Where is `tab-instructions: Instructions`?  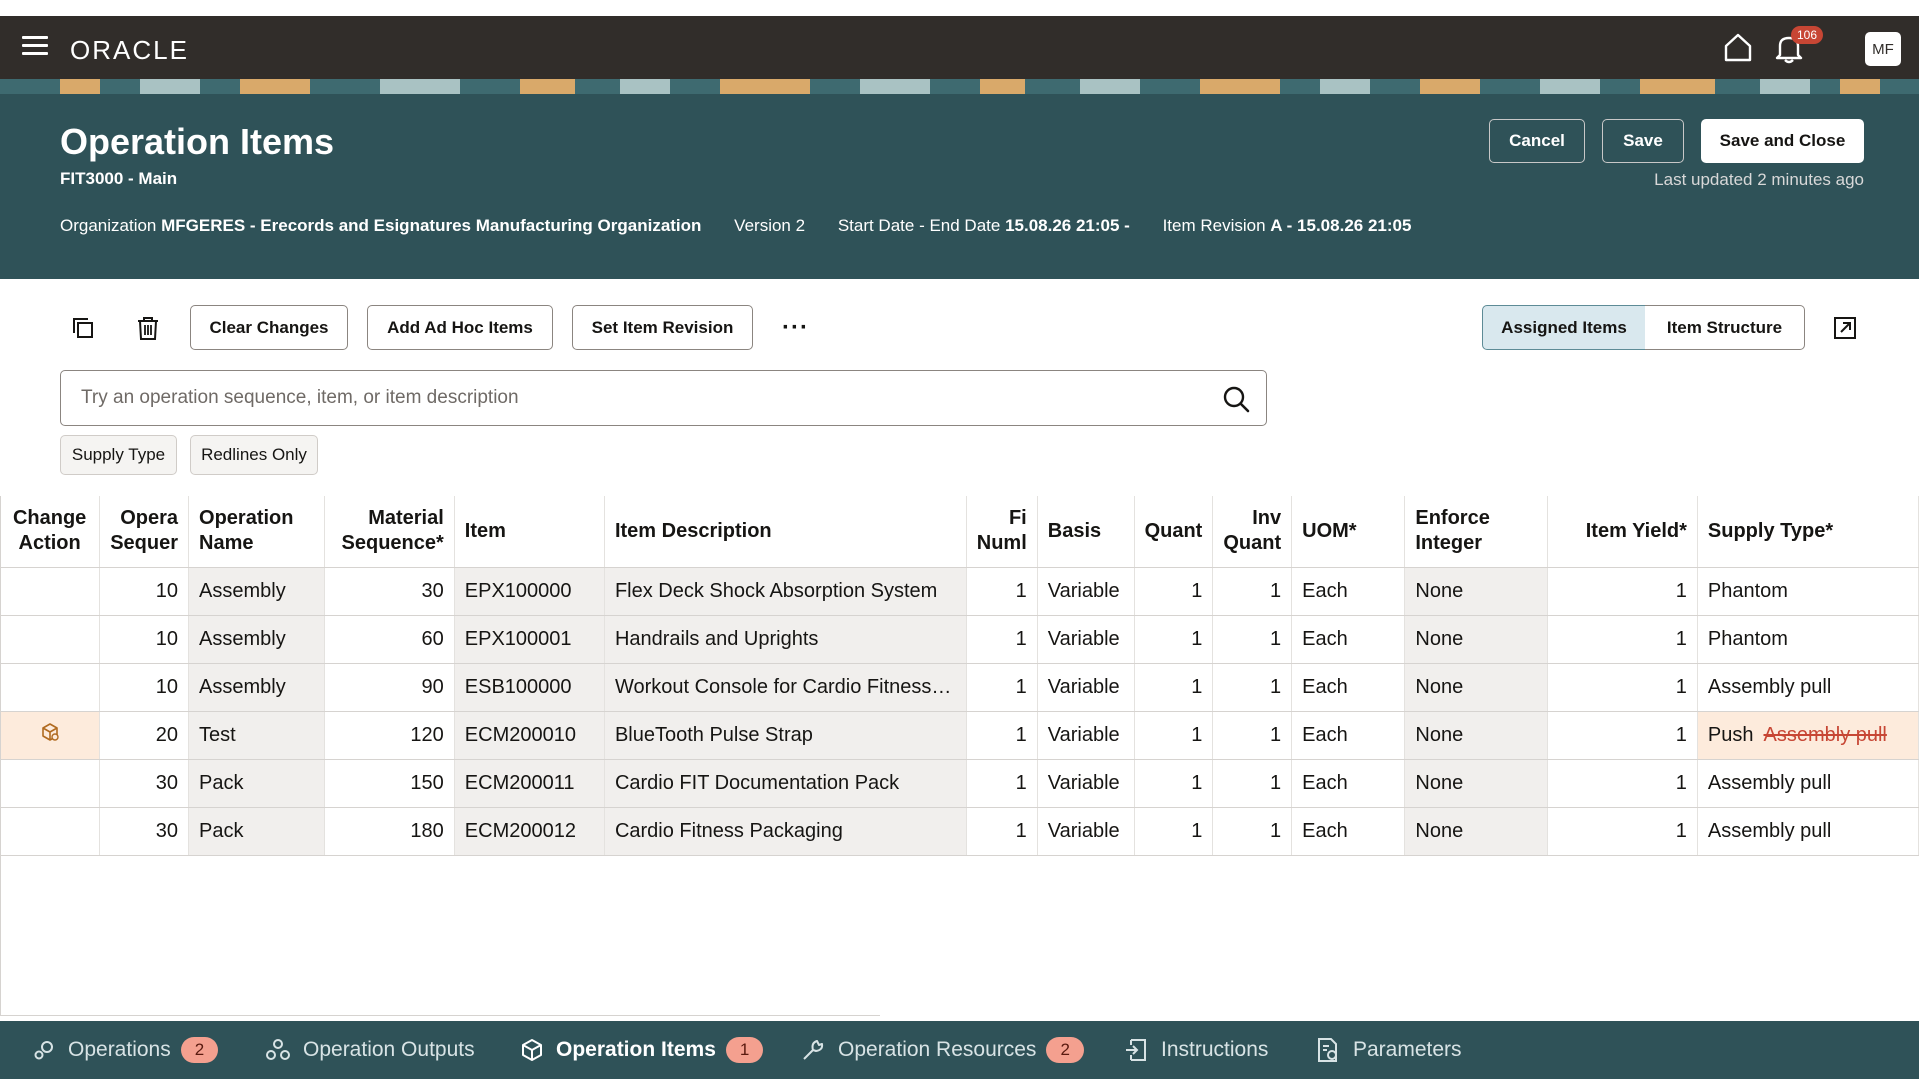
tab-instructions: Instructions is located at coordinates (1195, 1050).